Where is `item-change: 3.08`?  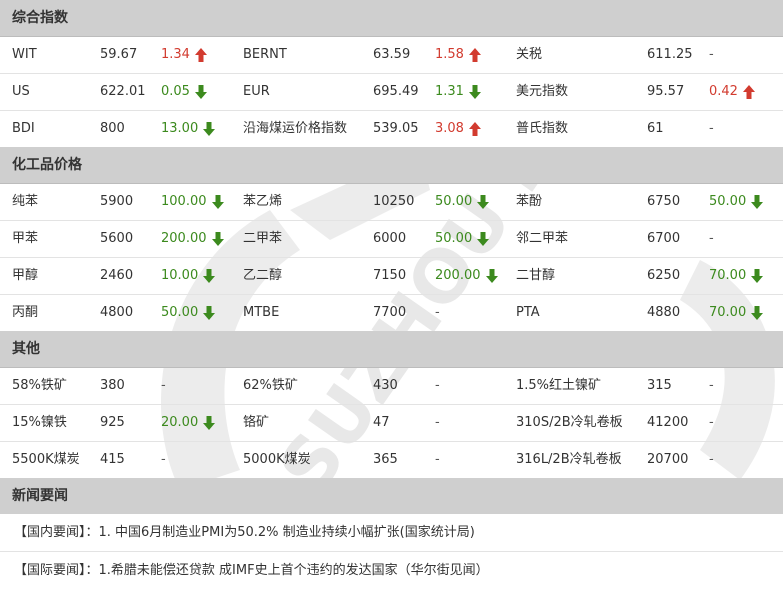 item-change: 3.08 is located at coordinates (458, 129).